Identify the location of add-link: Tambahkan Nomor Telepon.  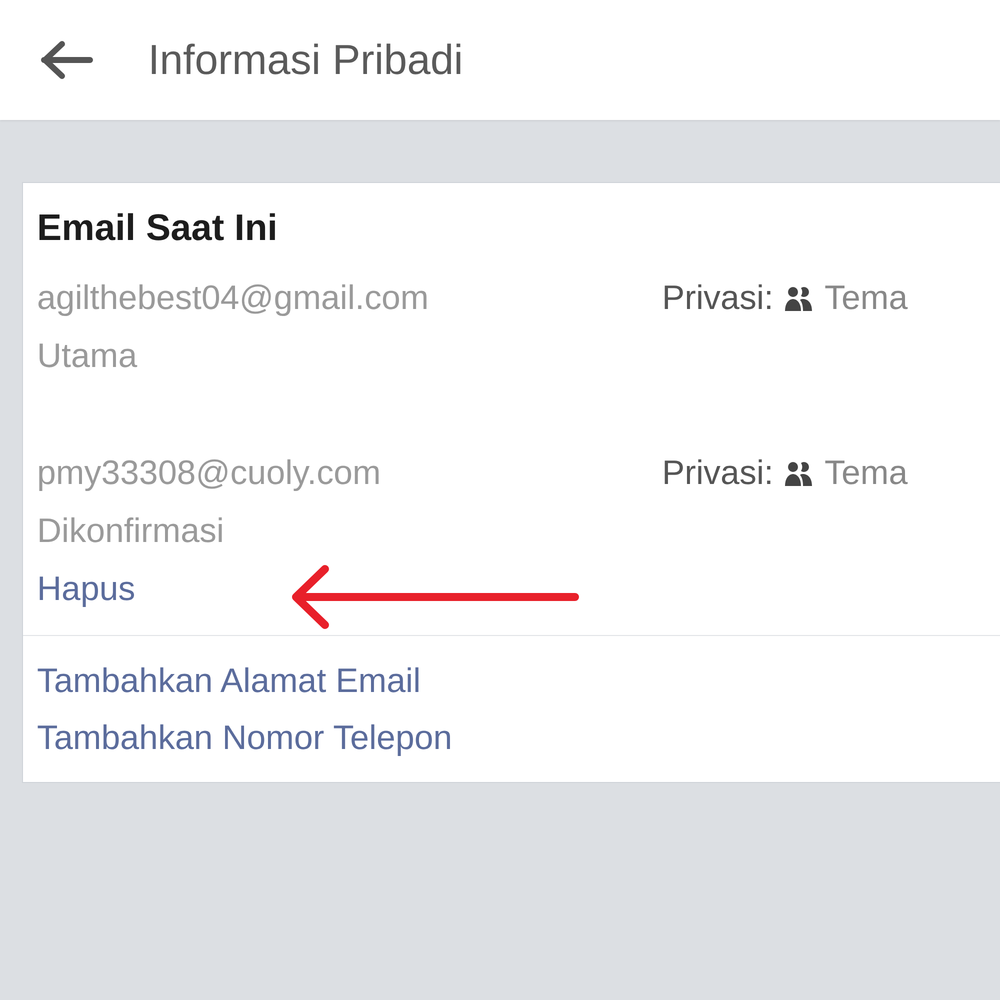
(244, 738).